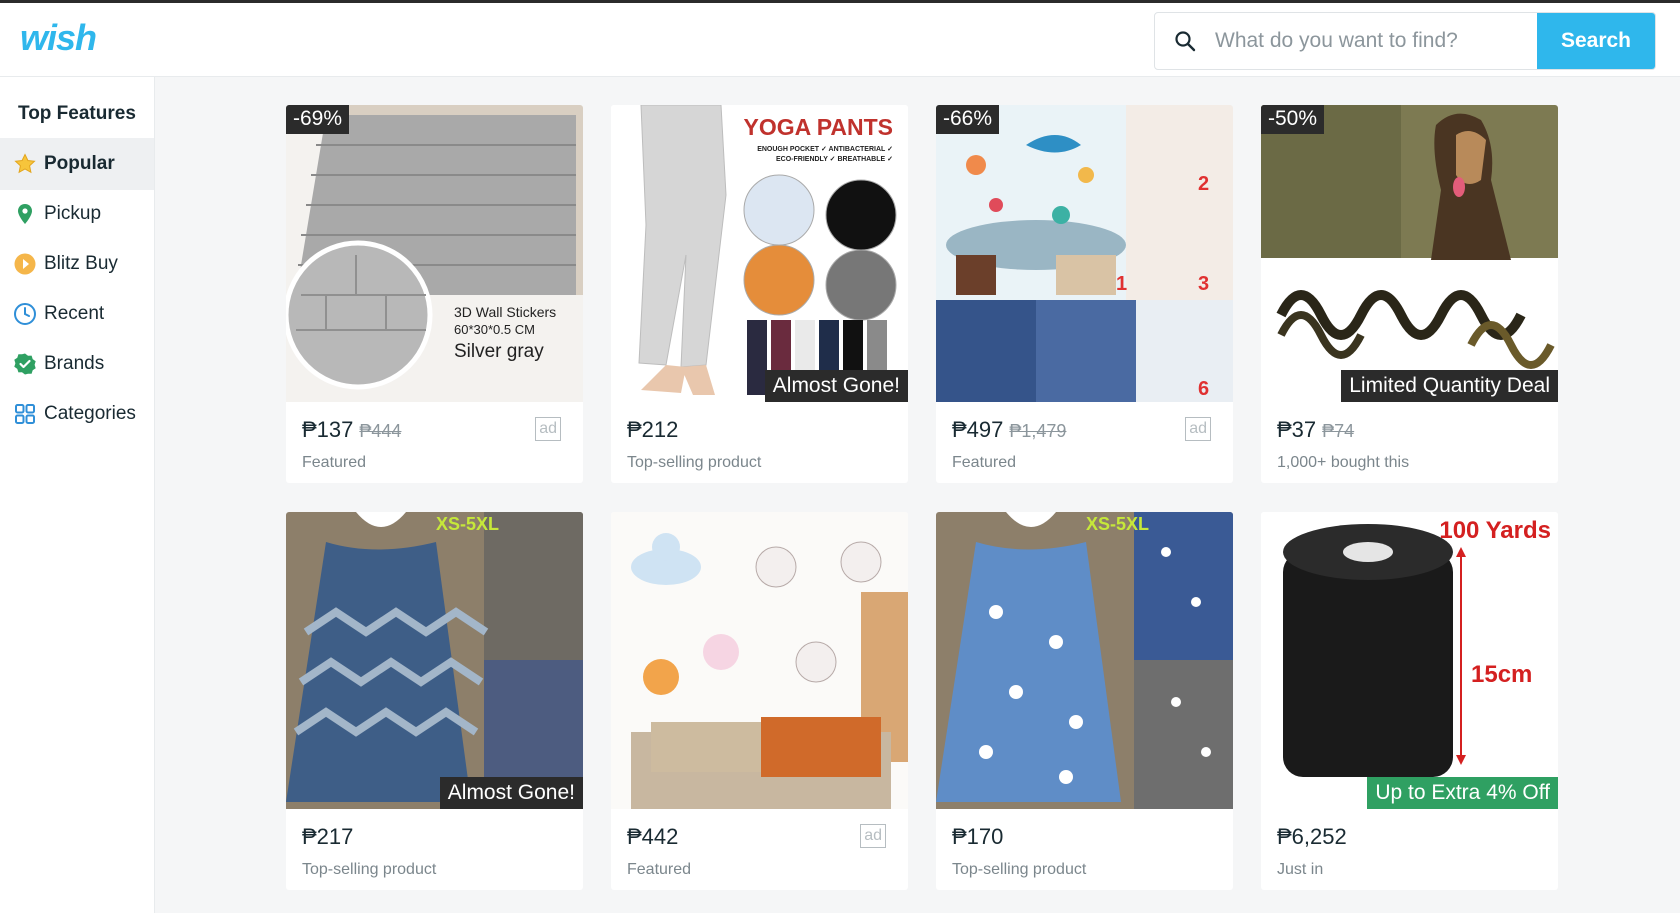 This screenshot has width=1680, height=913. I want to click on product-card: XS-5XL ₱170 Top-selling product, so click(1084, 701).